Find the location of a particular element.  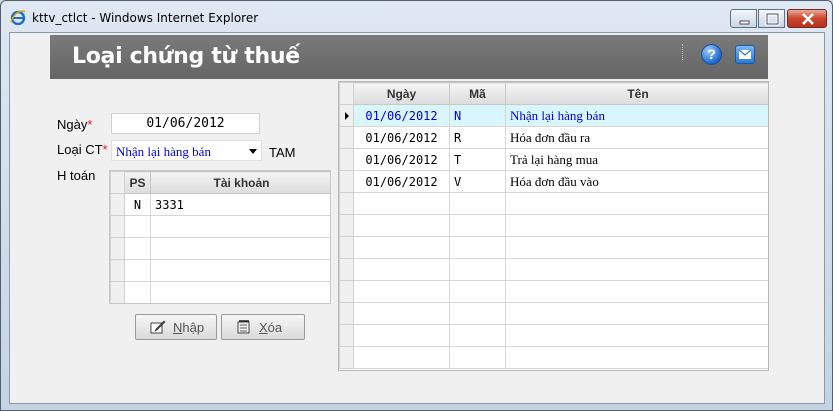

column-header-name: Tên is located at coordinates (636, 93).